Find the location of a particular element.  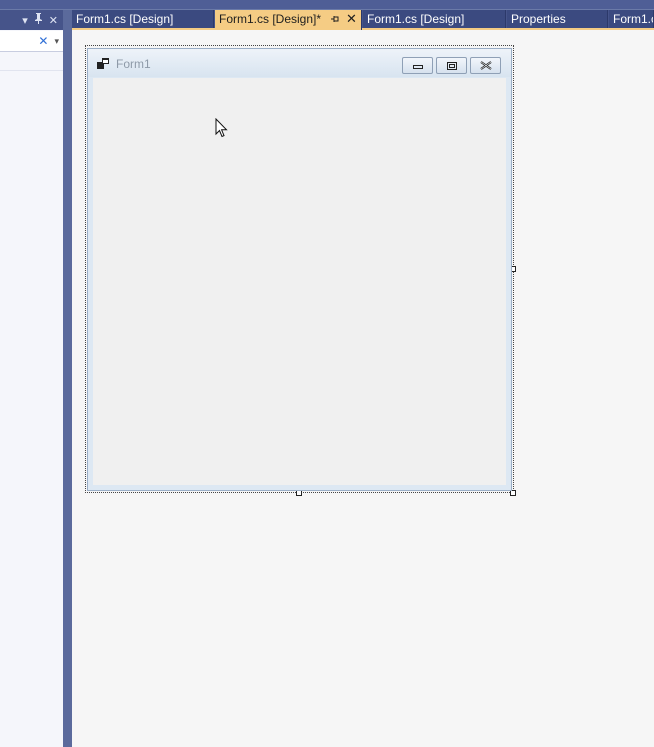

maximize-button is located at coordinates (451, 65).